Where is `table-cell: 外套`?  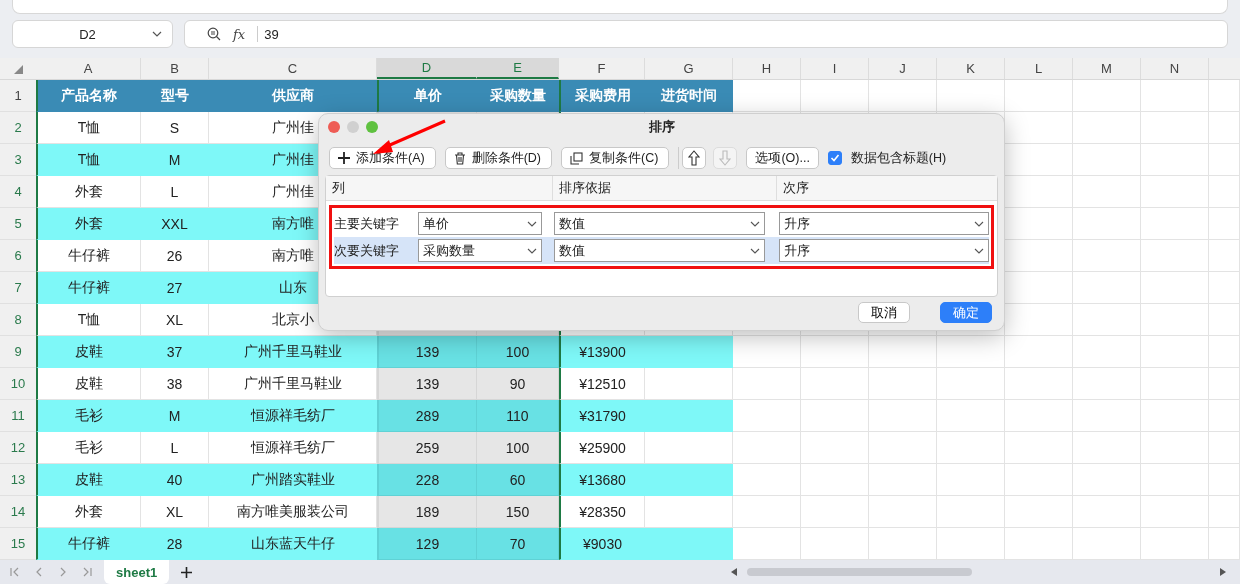
table-cell: 外套 is located at coordinates (88, 512).